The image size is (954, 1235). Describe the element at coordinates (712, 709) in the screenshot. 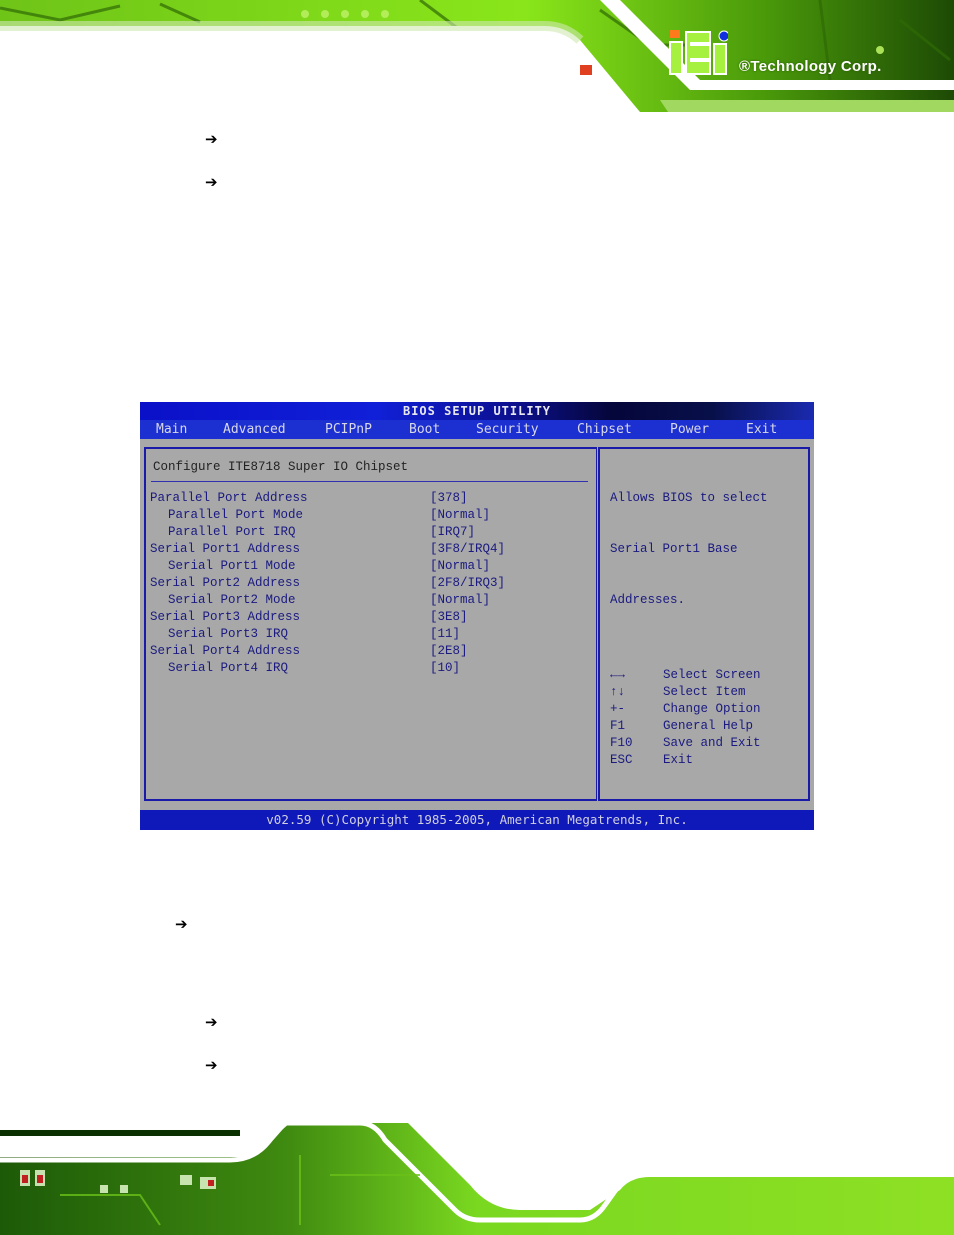

I see `key-description: Change Option` at that location.